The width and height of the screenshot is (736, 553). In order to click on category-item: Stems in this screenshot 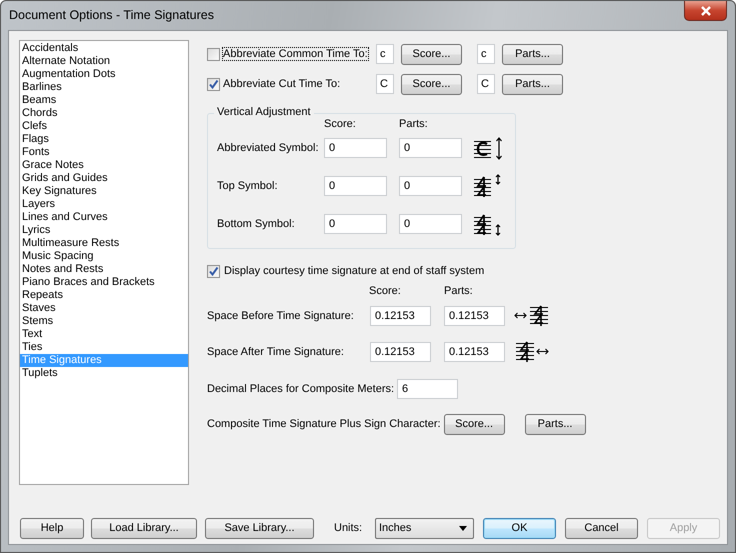, I will do `click(104, 321)`.